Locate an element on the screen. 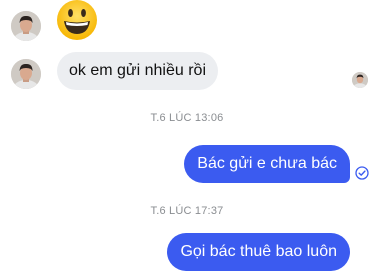 This screenshot has height=271, width=374. outgoing-message-bubble: Bác gửi e chưa bác is located at coordinates (267, 164).